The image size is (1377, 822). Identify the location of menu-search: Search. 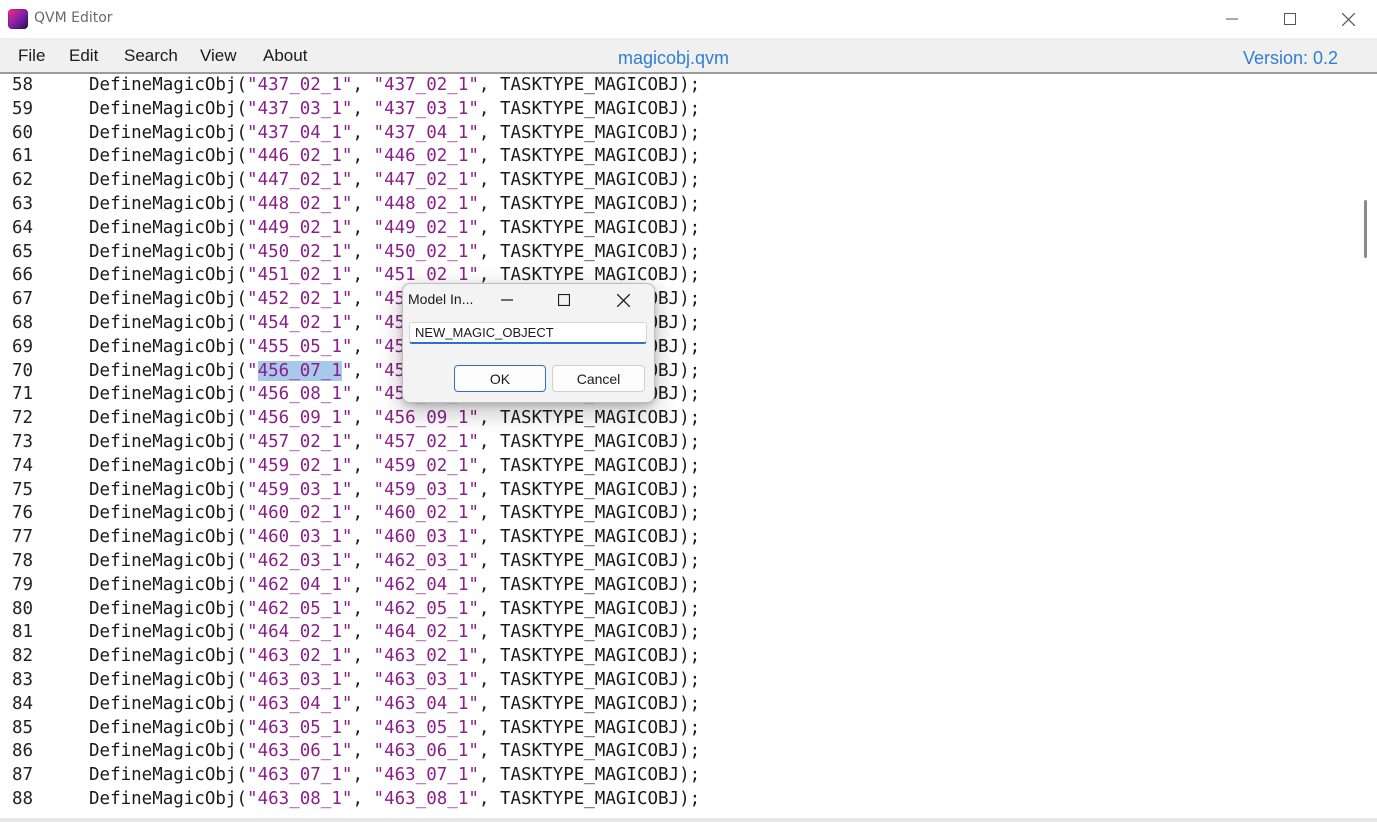
(151, 56).